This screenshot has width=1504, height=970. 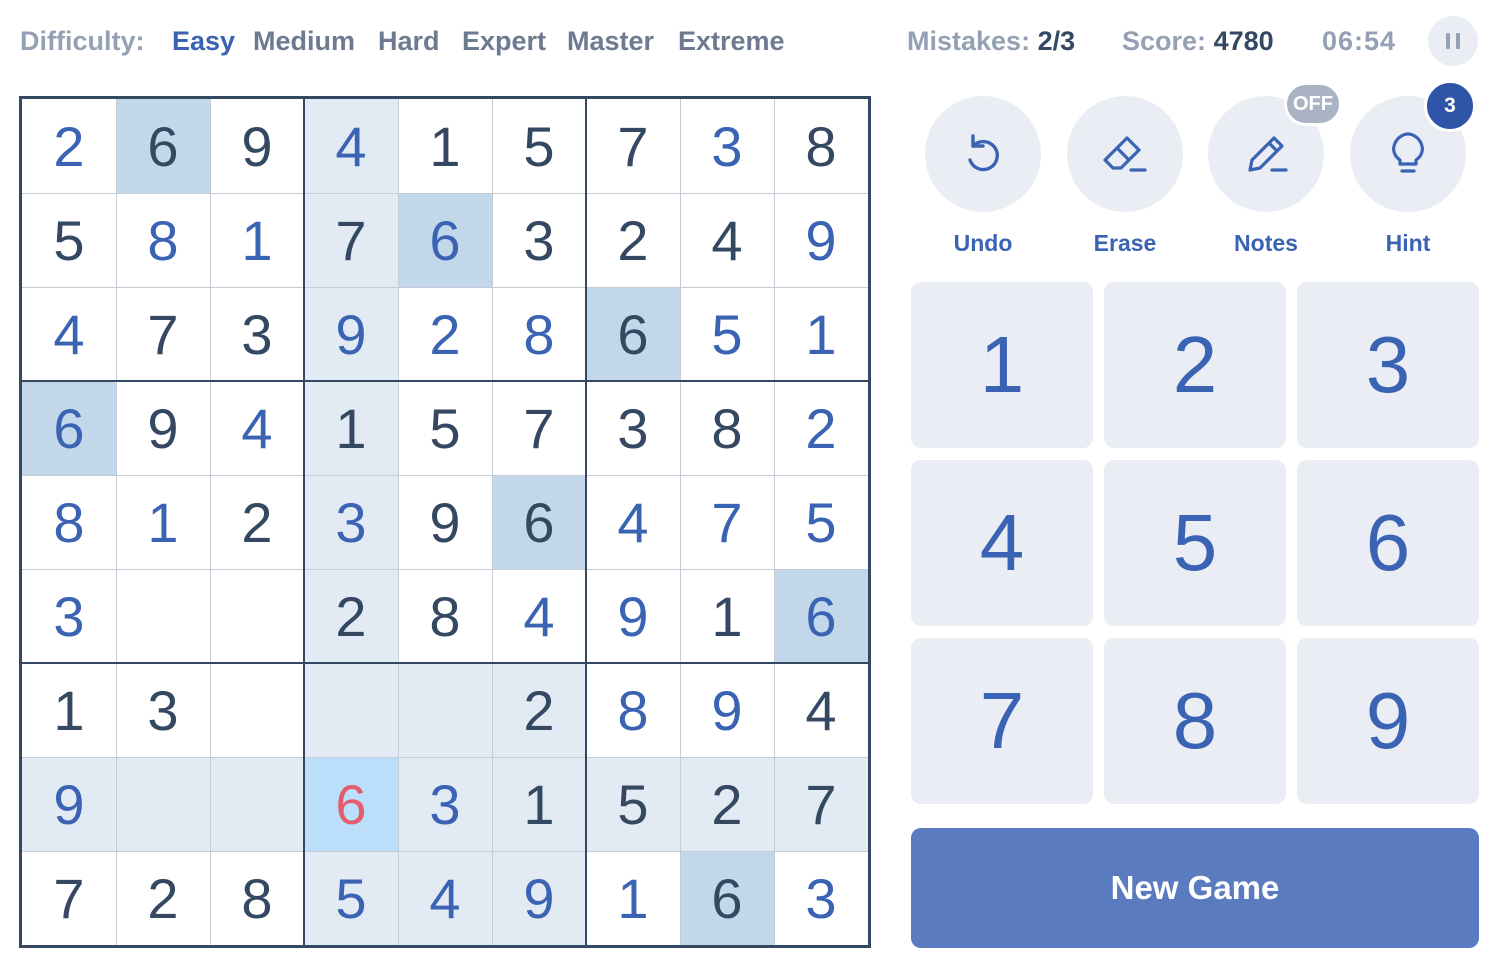 I want to click on numpad-key-3: 3, so click(x=1388, y=365).